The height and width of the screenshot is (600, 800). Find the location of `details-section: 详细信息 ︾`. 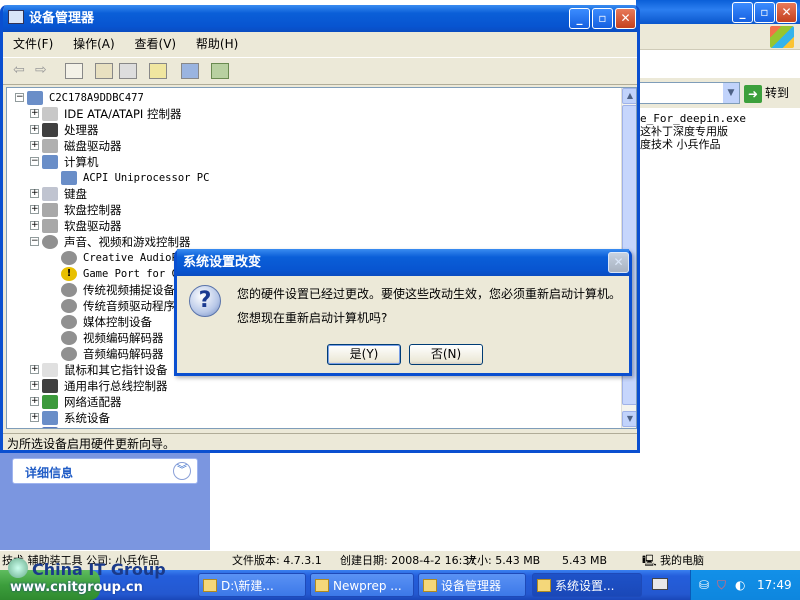

details-section: 详细信息 ︾ is located at coordinates (105, 471).